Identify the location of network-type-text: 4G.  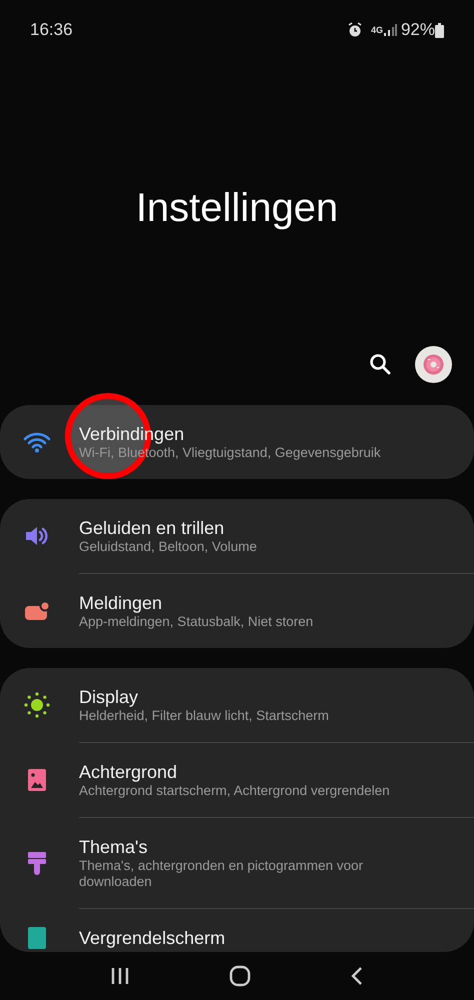
(376, 30).